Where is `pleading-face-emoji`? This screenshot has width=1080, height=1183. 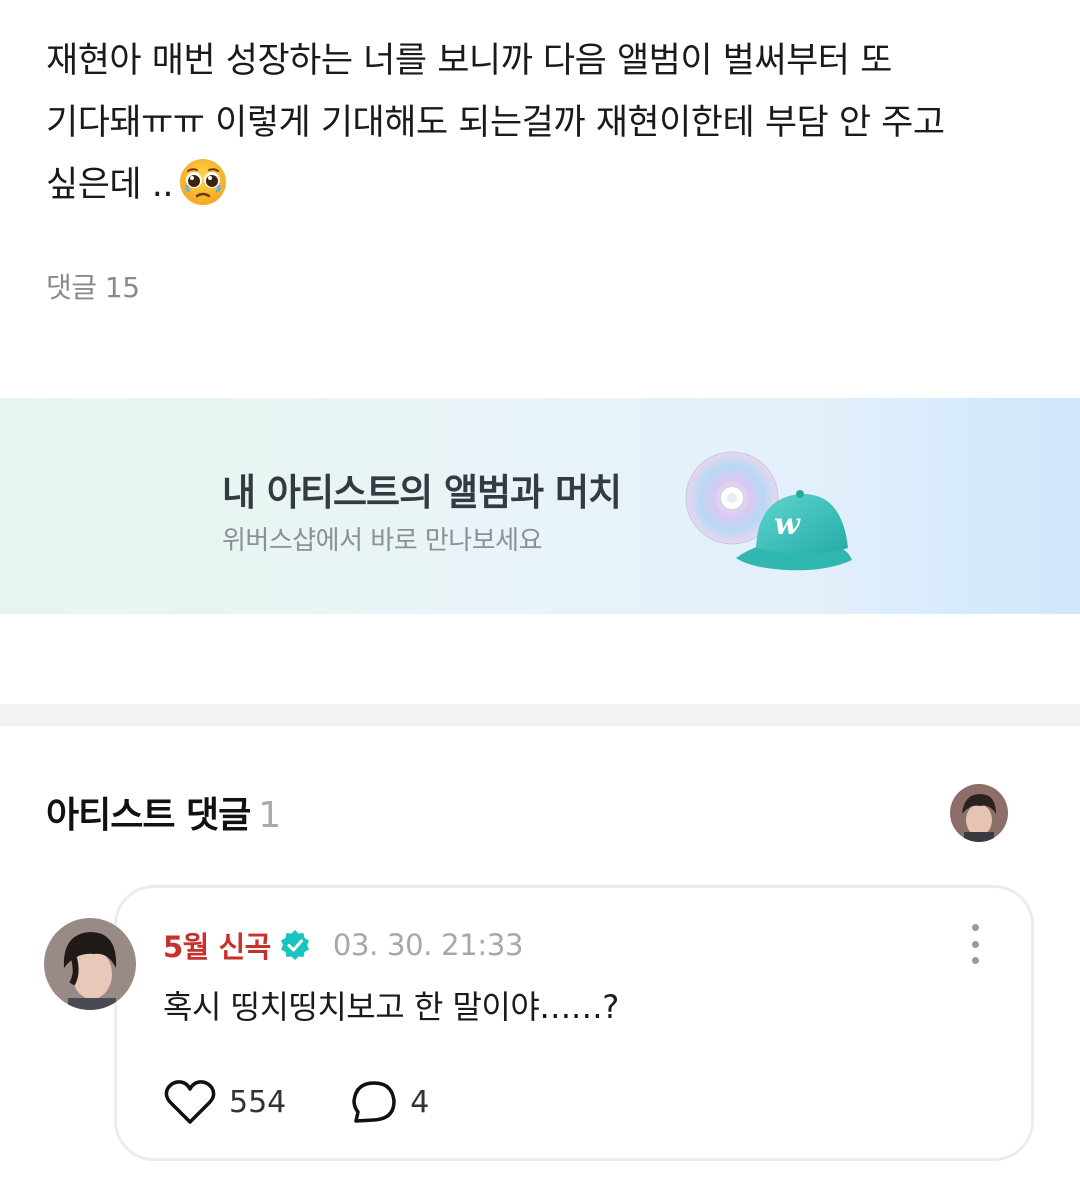 pleading-face-emoji is located at coordinates (202, 182).